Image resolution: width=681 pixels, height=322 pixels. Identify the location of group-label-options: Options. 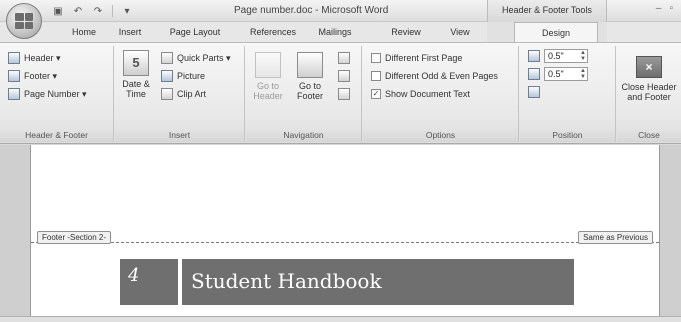
(440, 135).